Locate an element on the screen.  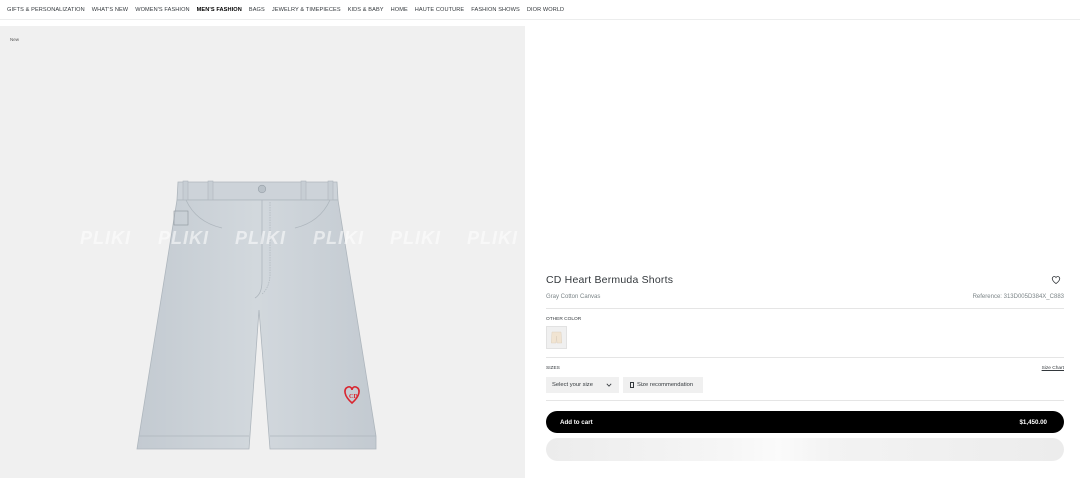
product-title: CD Heart Bermuda Shorts is located at coordinates (610, 280).